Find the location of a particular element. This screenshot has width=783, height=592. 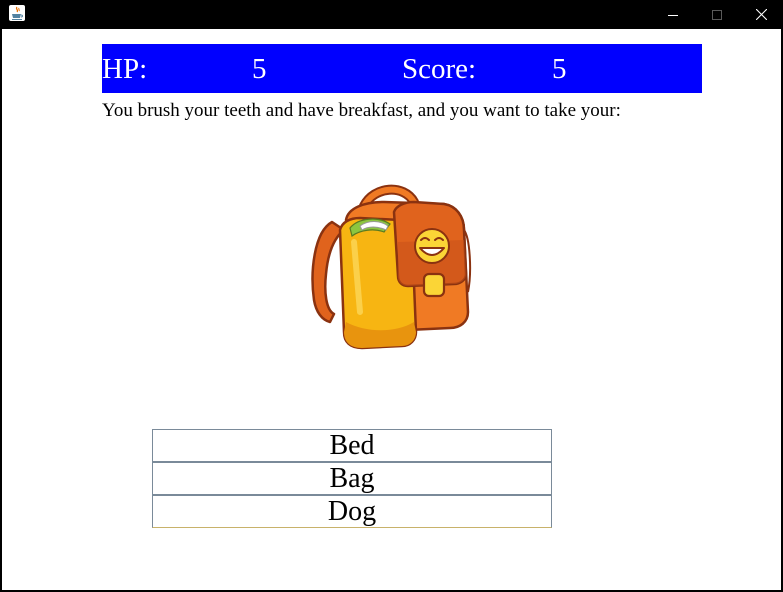

hp-value: 5 is located at coordinates (259, 69).